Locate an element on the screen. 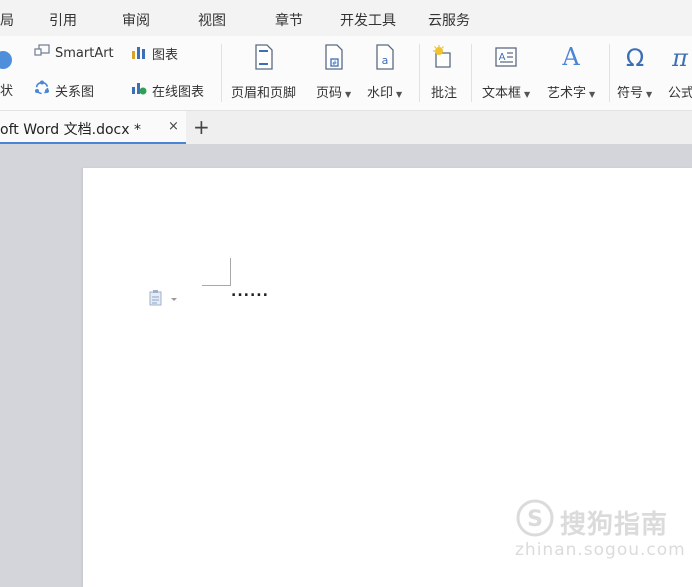 The image size is (692, 587). pi-icon: π is located at coordinates (680, 57).